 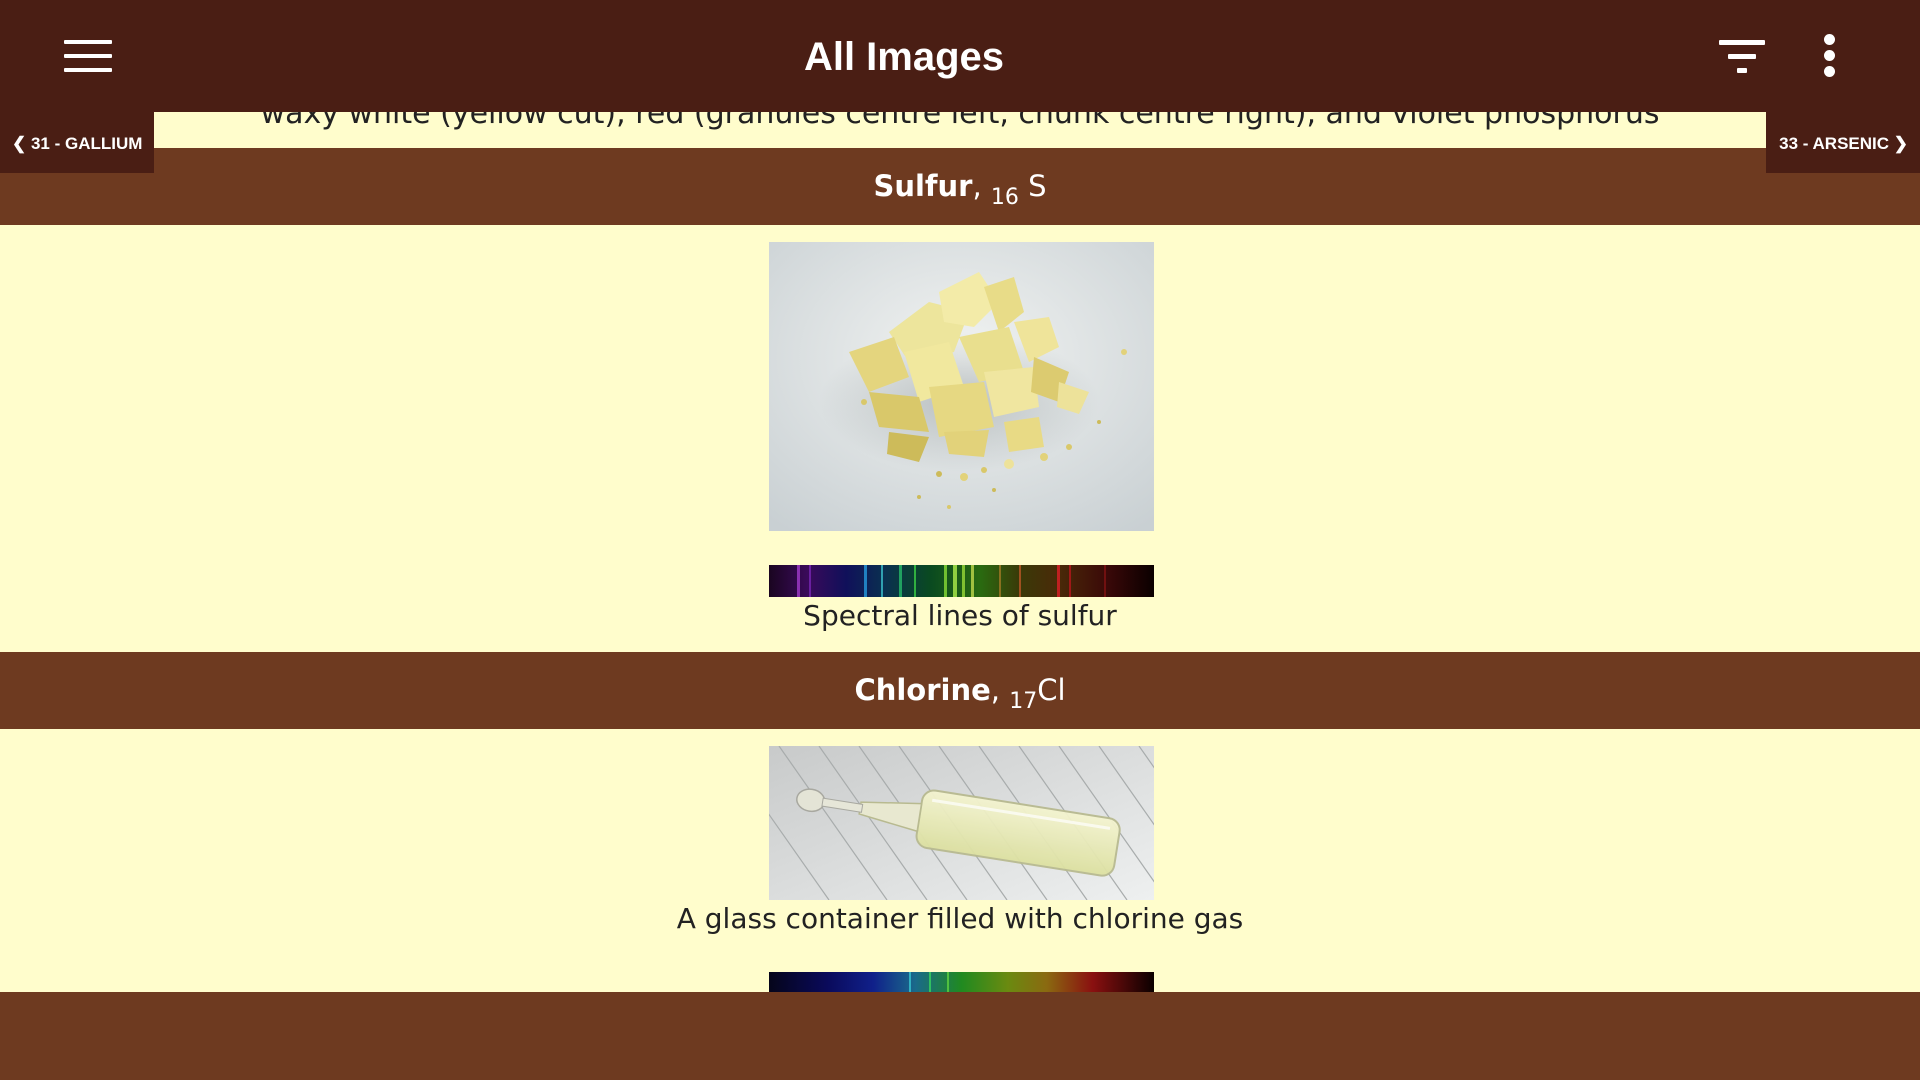 What do you see at coordinates (961, 823) in the screenshot?
I see `chlorine-photo` at bounding box center [961, 823].